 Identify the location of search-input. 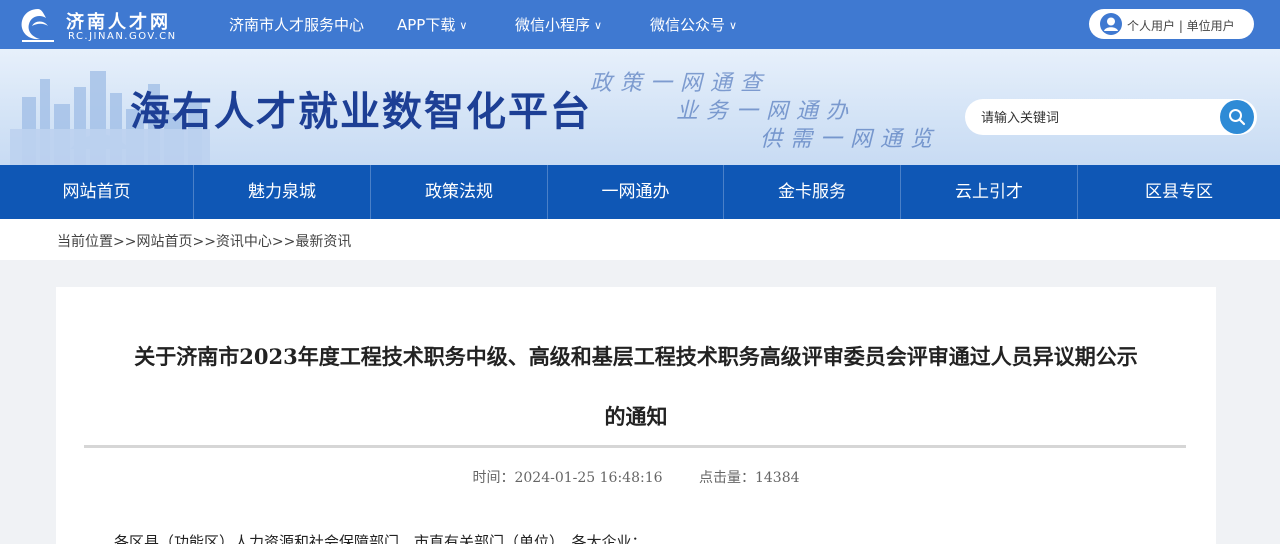
(1111, 117).